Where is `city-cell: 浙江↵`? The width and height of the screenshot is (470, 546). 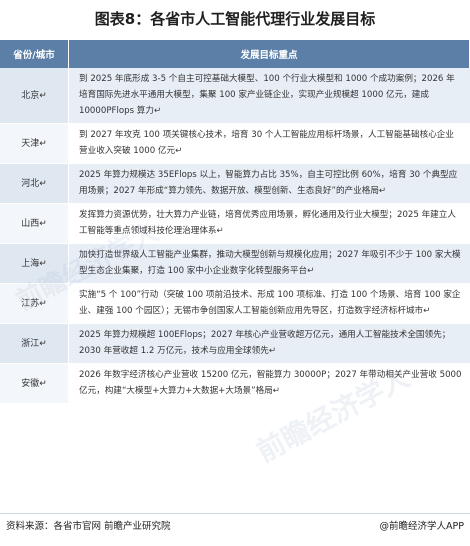 city-cell: 浙江↵ is located at coordinates (34, 343).